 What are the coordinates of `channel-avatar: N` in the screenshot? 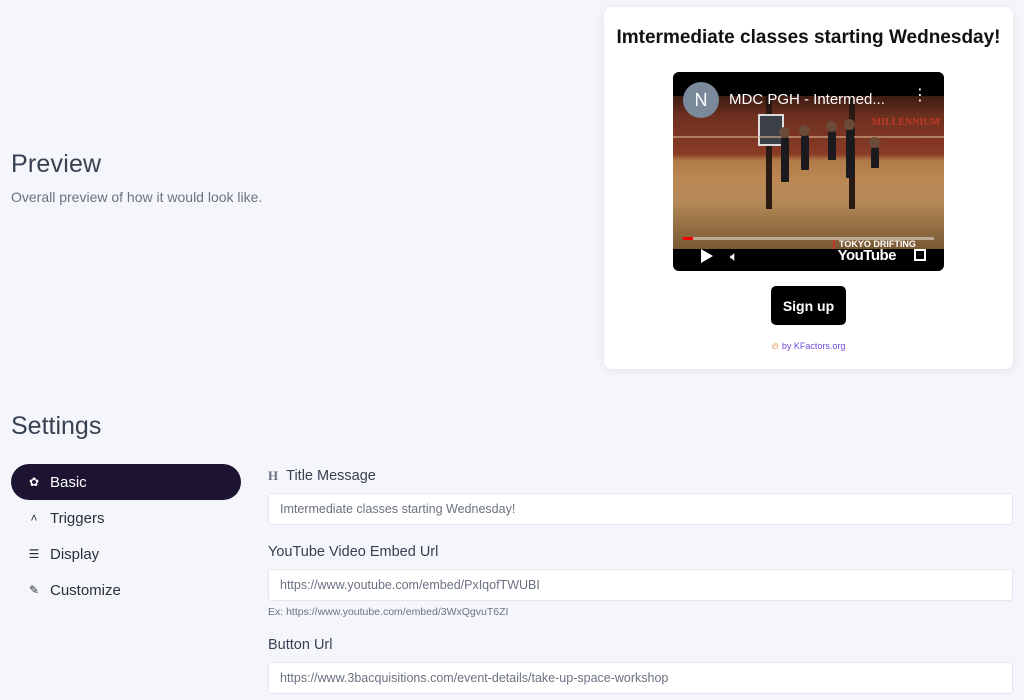 It's located at (701, 100).